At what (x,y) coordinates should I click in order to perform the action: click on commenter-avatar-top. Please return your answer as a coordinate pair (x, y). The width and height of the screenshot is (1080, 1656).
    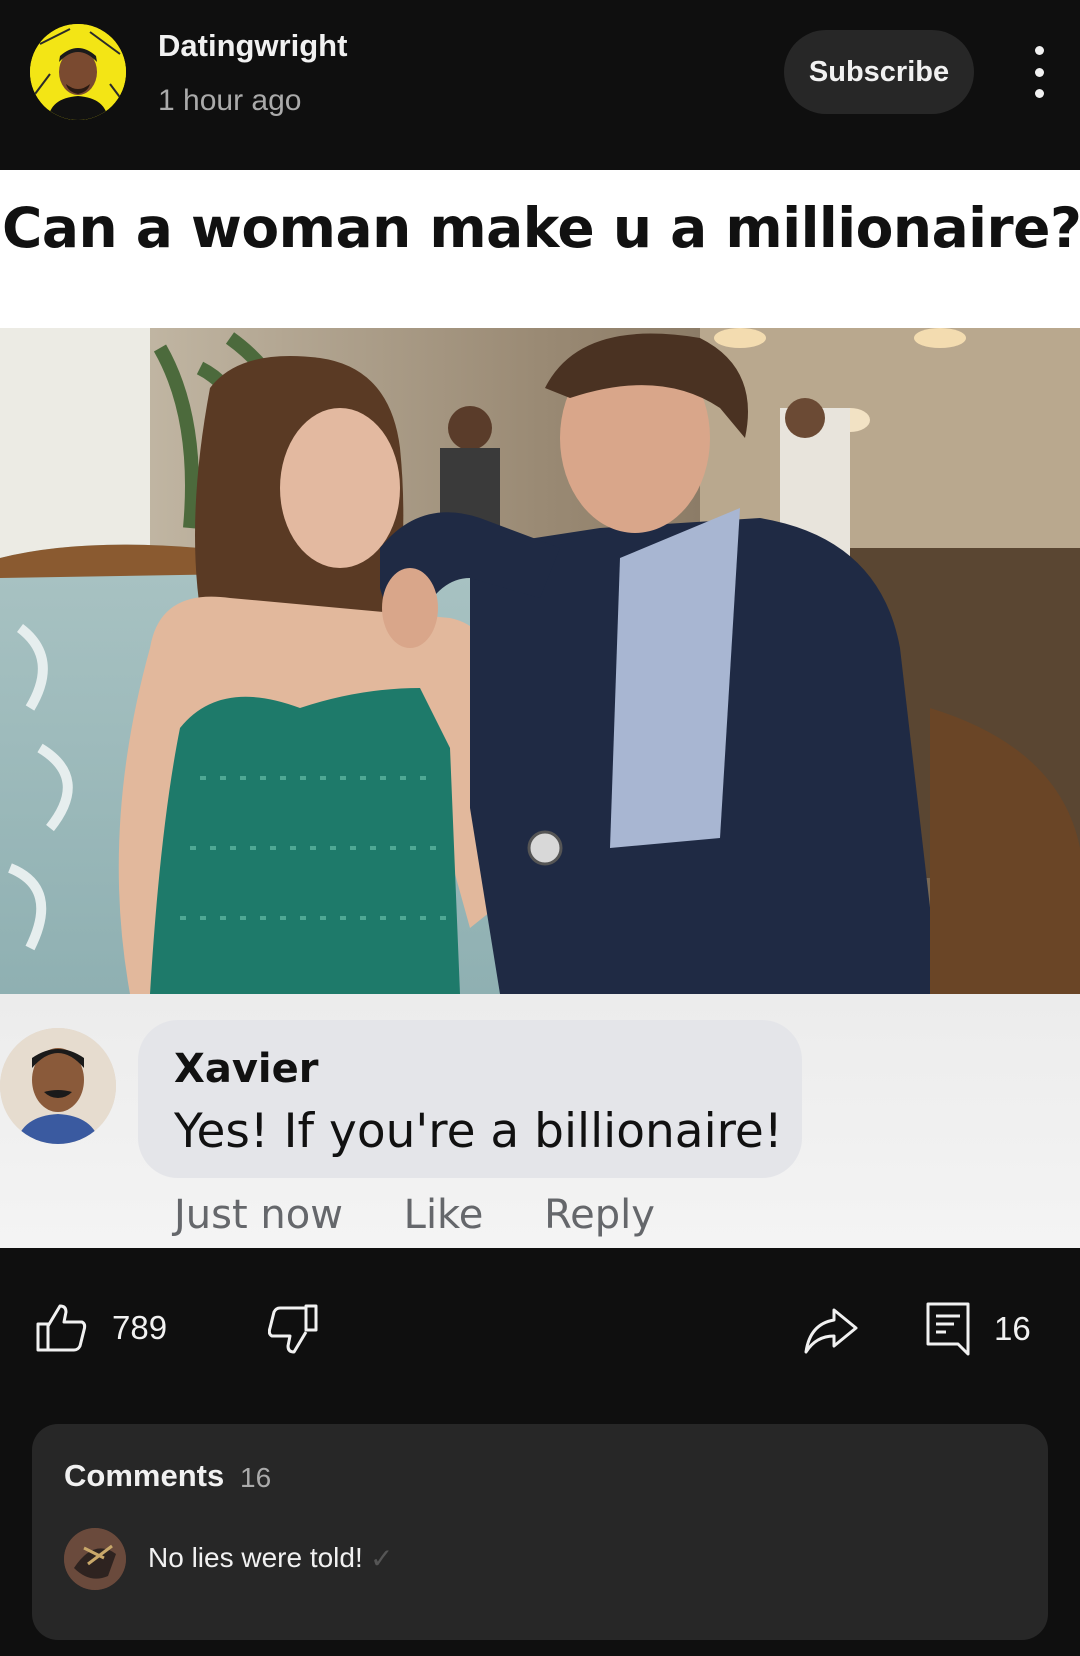
    Looking at the image, I should click on (95, 1559).